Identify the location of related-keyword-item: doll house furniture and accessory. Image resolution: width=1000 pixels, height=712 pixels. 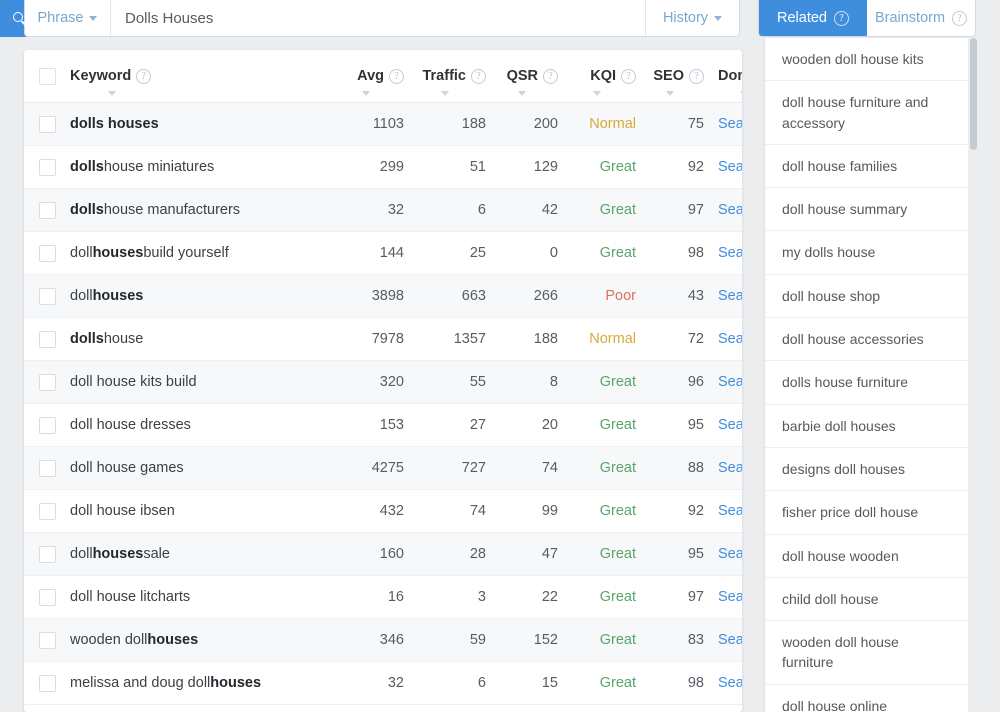
(866, 113).